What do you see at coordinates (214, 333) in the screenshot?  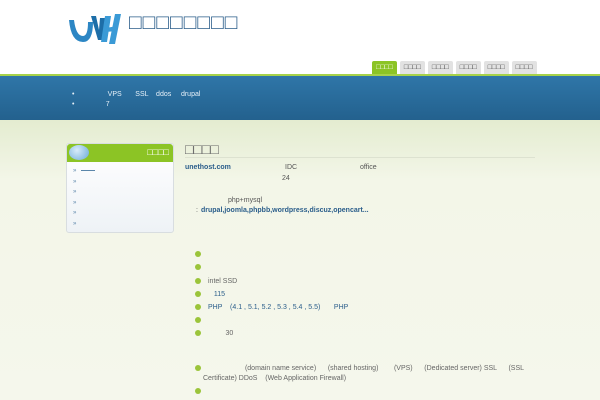 I see `feature-item: 30` at bounding box center [214, 333].